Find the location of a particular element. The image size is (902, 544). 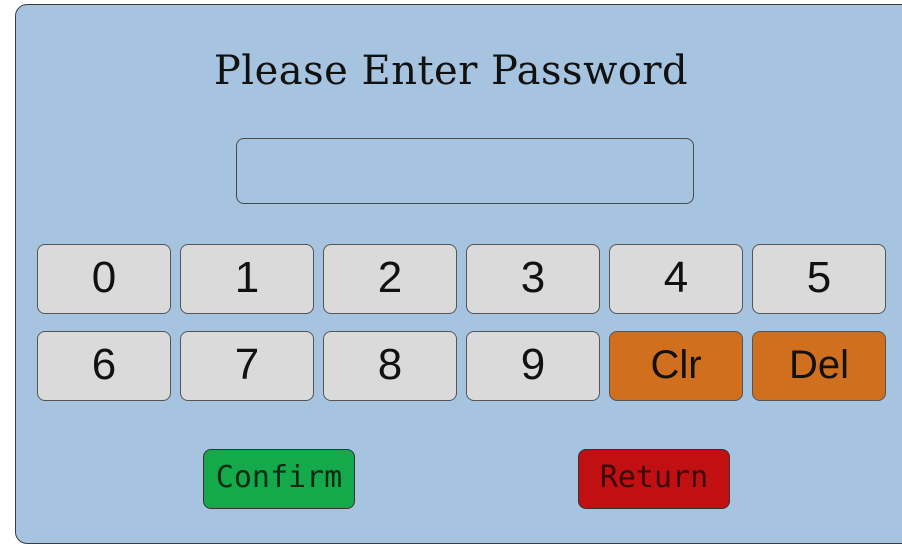

clear-button: Clr is located at coordinates (676, 366).